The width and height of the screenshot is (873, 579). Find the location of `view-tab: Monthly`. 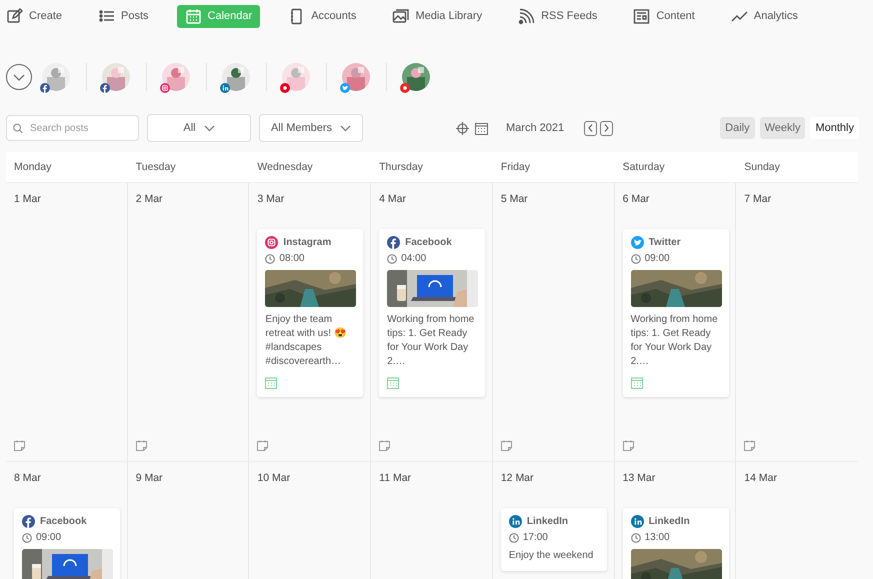

view-tab: Monthly is located at coordinates (834, 128).